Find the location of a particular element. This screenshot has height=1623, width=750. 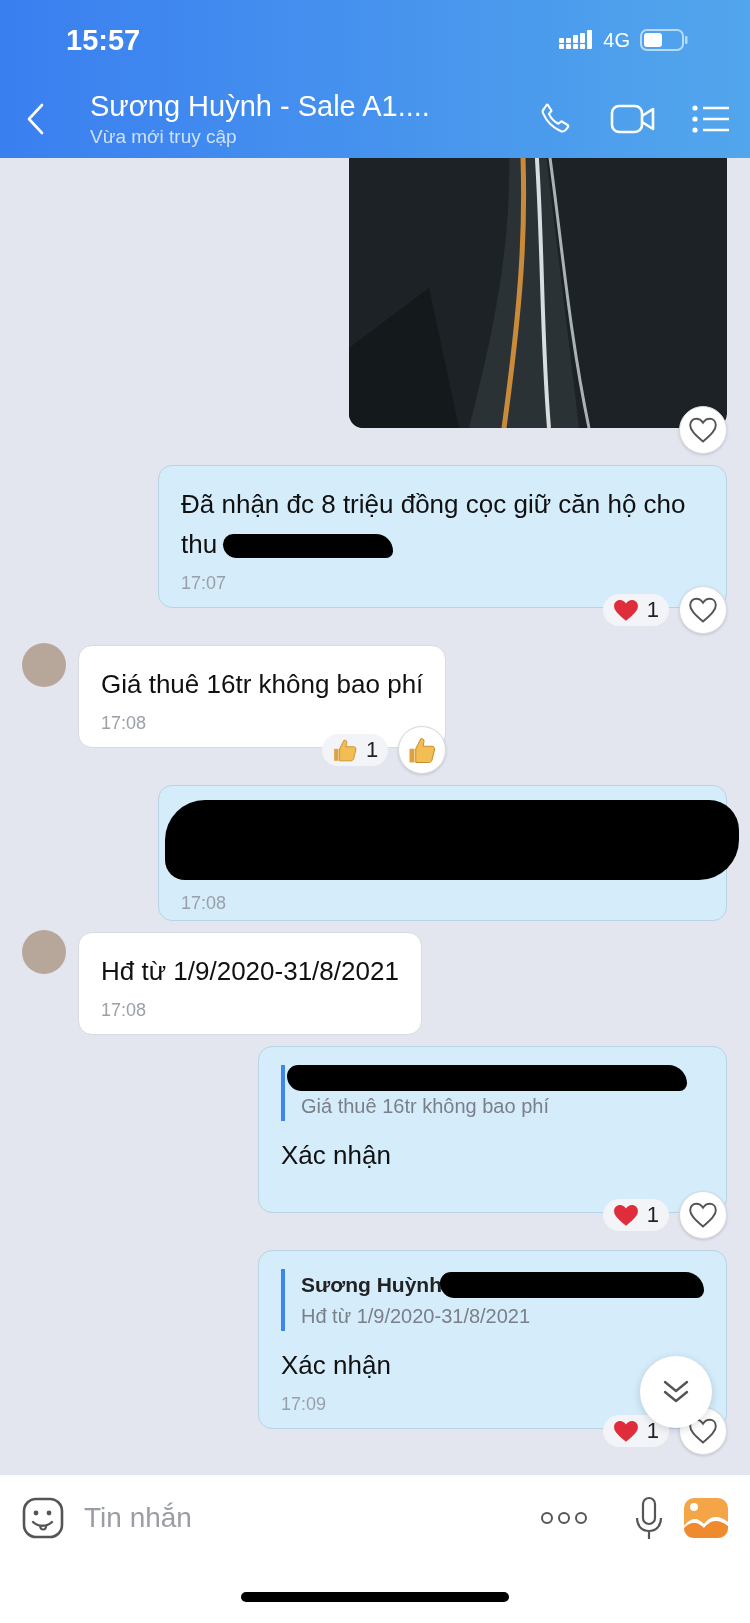

message-bubble: Hđ từ 1/9/2020-31/8/2021 17:08 is located at coordinates (250, 983).